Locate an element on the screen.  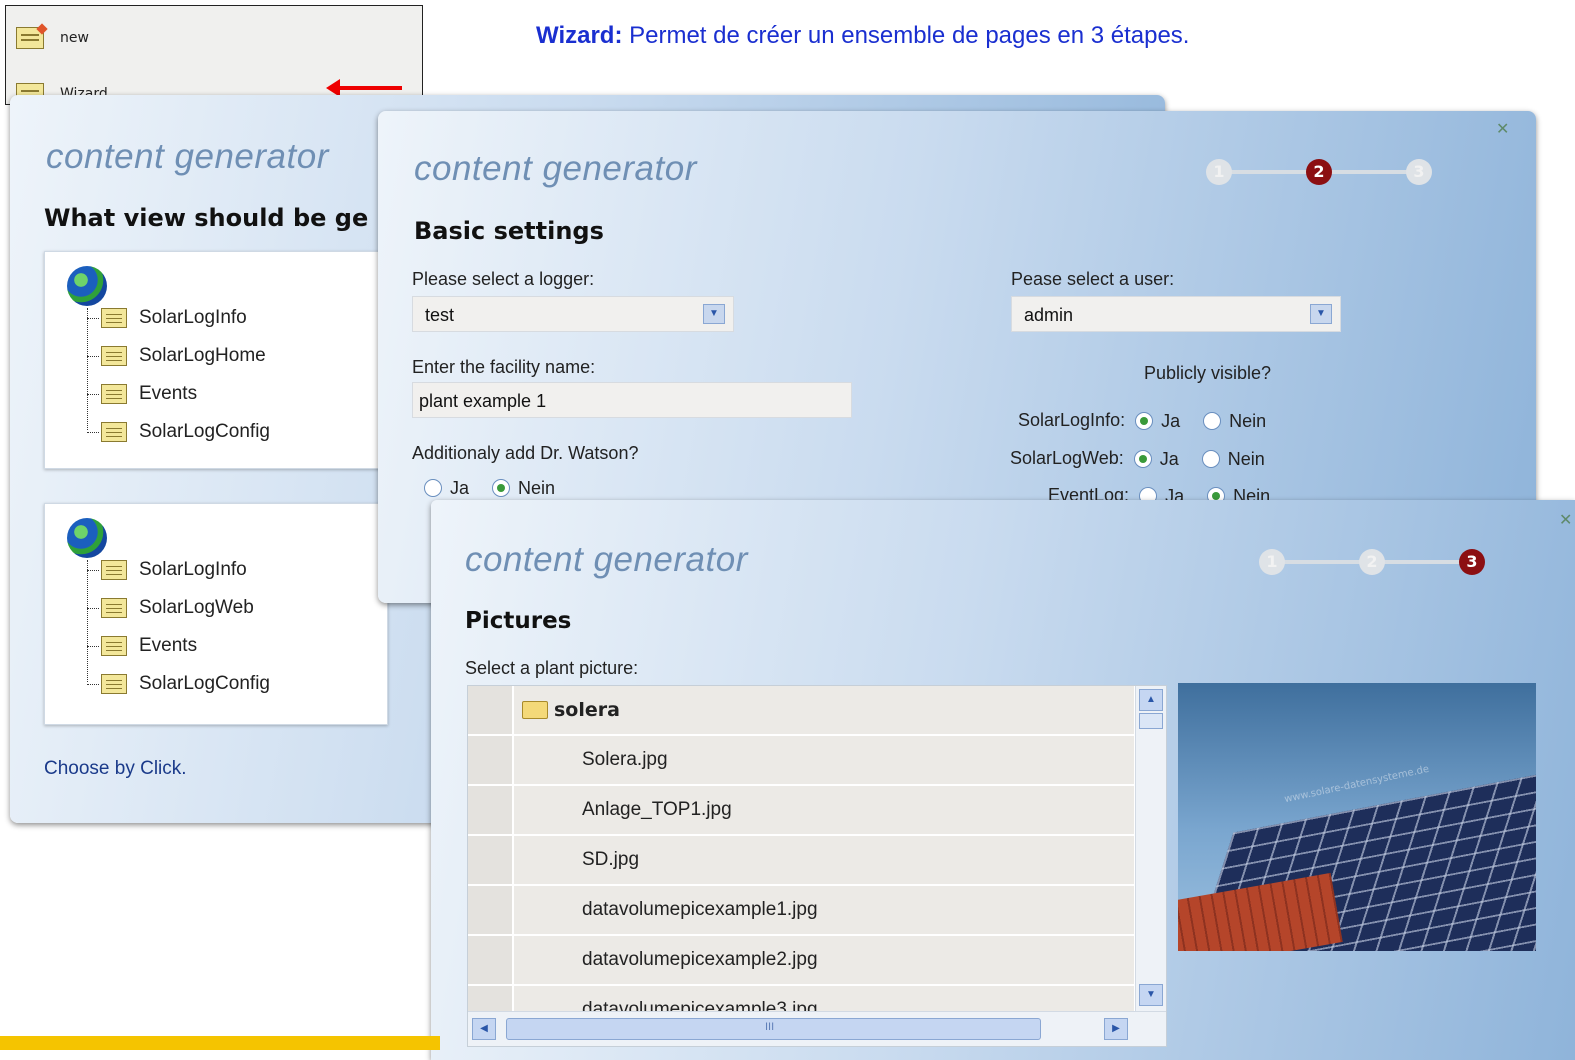
chevron-right-icon: ▶ is located at coordinates (1116, 1029).